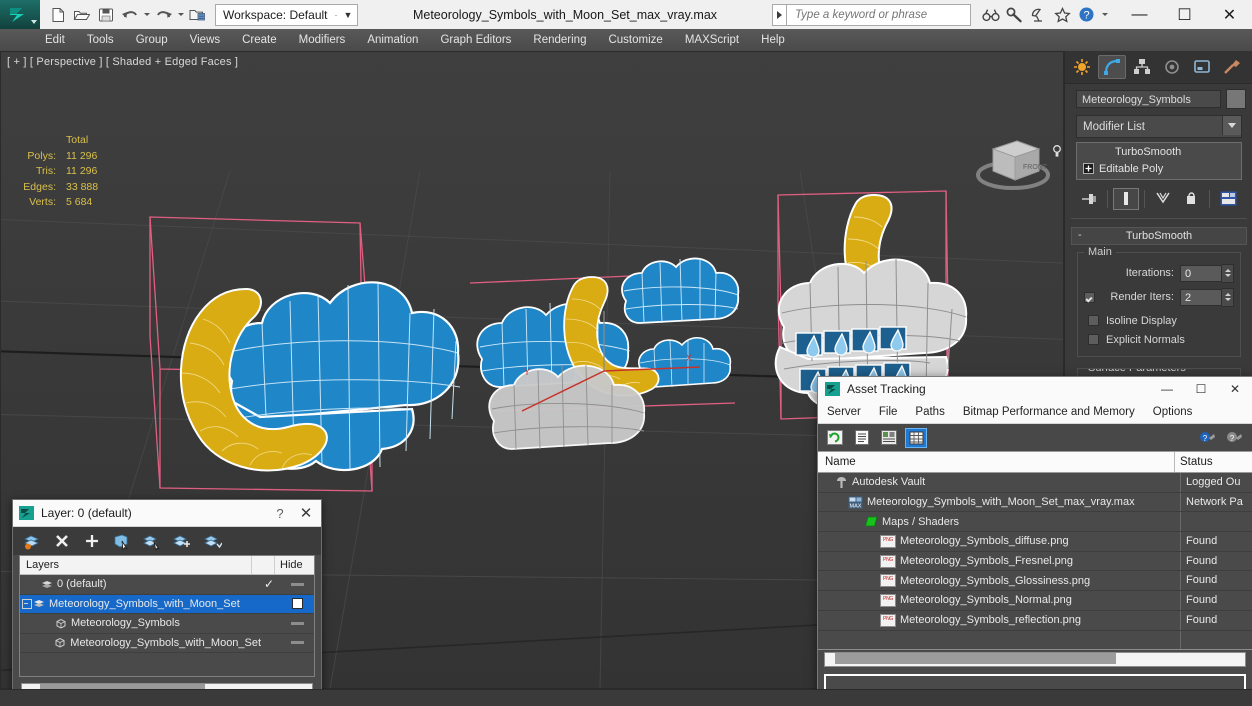 The width and height of the screenshot is (1252, 706). Describe the element at coordinates (1173, 412) in the screenshot. I see `asset-menu-options: Options` at that location.